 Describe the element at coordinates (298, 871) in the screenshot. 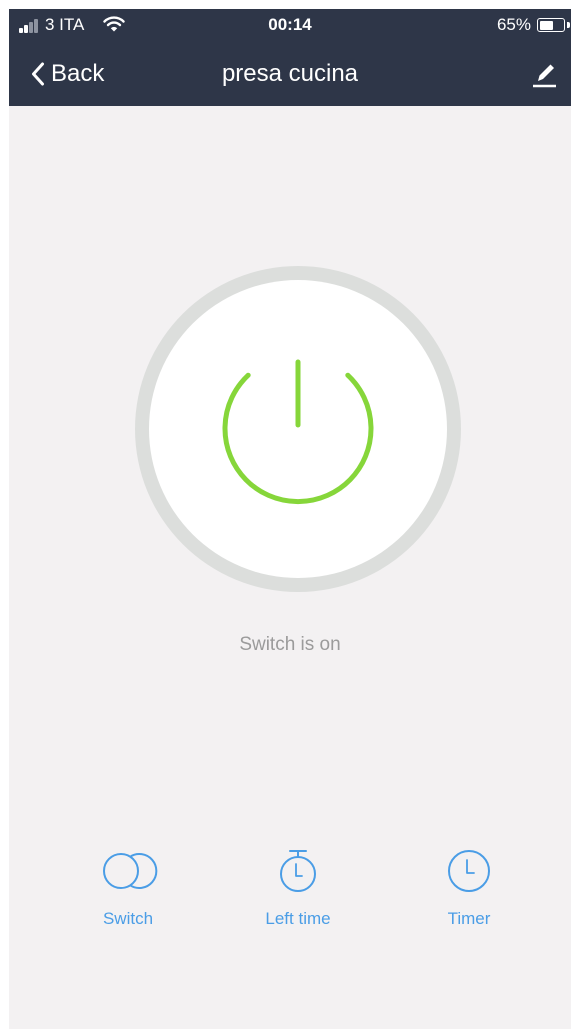

I see `stopwatch-icon` at that location.